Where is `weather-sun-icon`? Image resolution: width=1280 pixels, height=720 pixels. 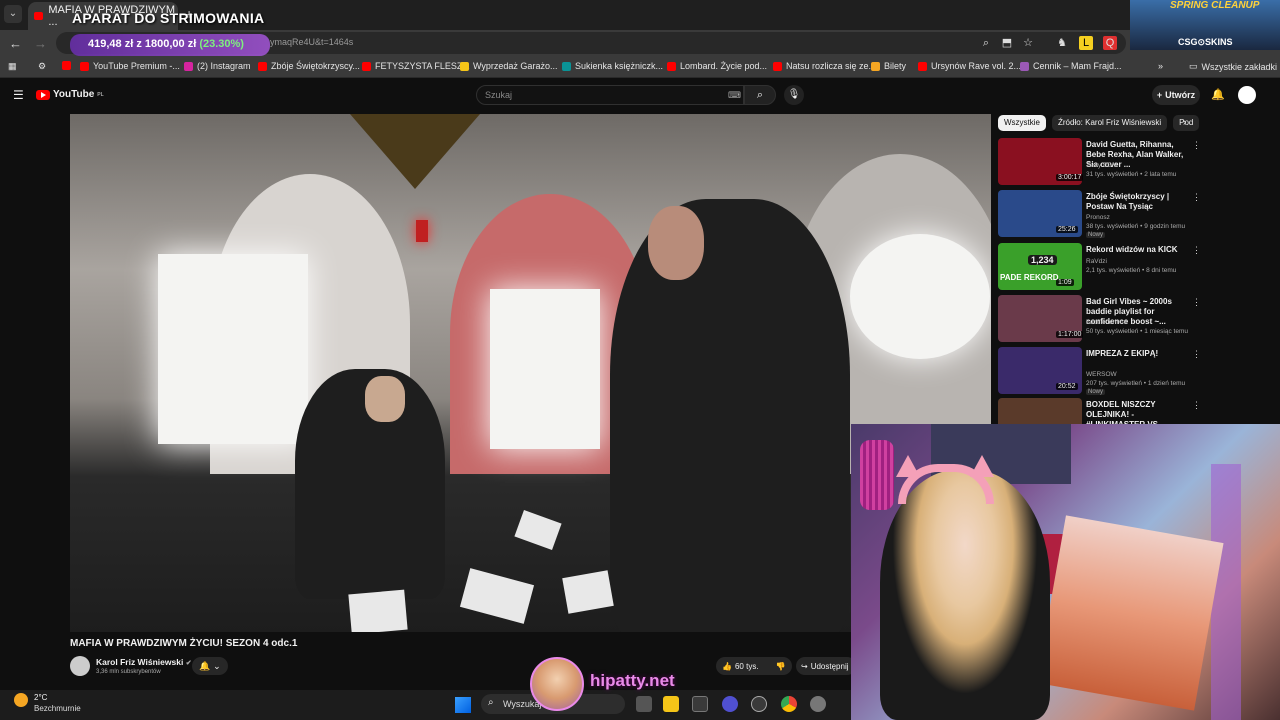
weather-sun-icon is located at coordinates (21, 700).